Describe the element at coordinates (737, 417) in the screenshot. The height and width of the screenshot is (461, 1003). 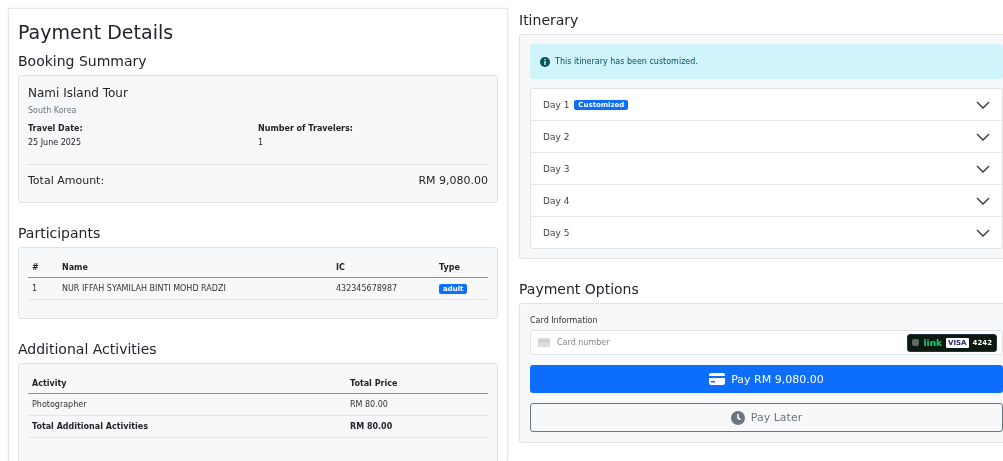
I see `clock-icon` at that location.